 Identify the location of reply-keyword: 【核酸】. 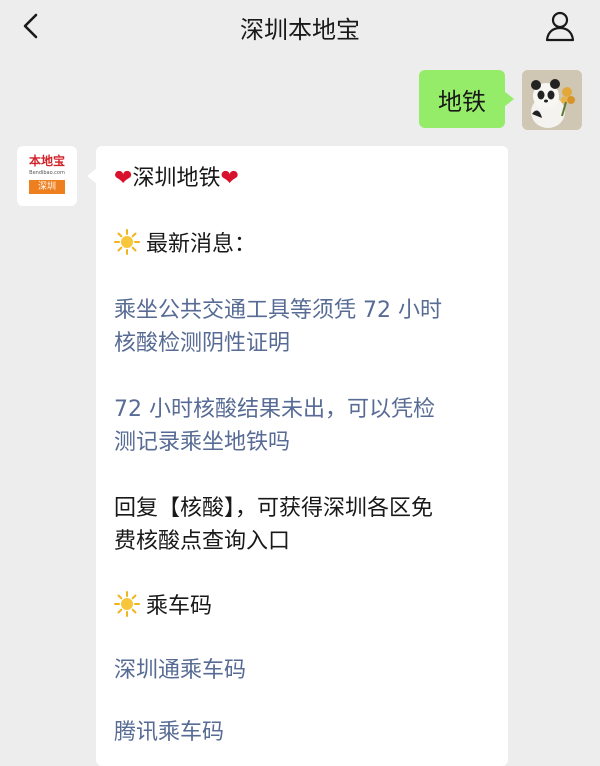
(197, 508).